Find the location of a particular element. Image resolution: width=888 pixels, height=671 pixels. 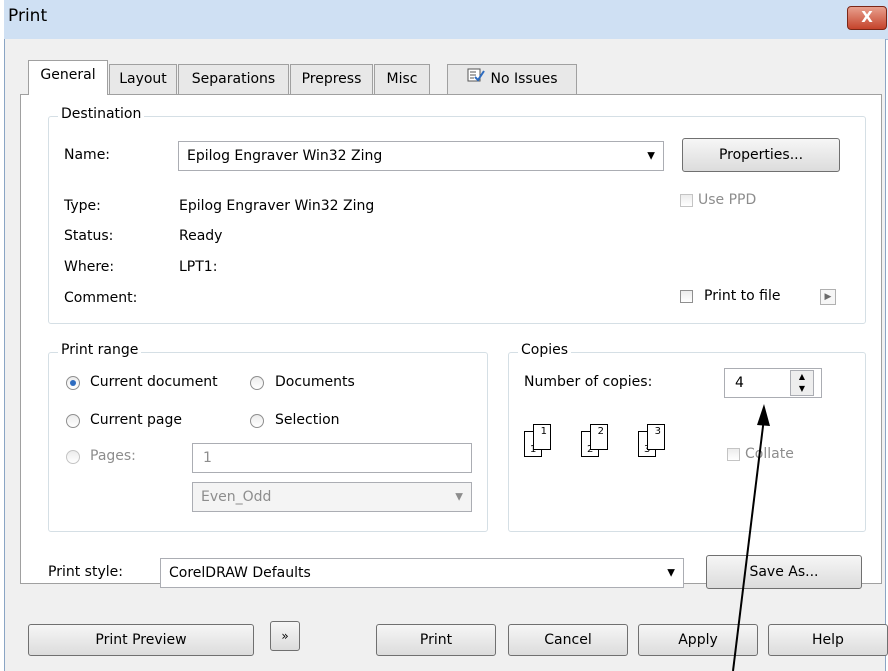

even-odd-value: Even_Odd is located at coordinates (236, 497).